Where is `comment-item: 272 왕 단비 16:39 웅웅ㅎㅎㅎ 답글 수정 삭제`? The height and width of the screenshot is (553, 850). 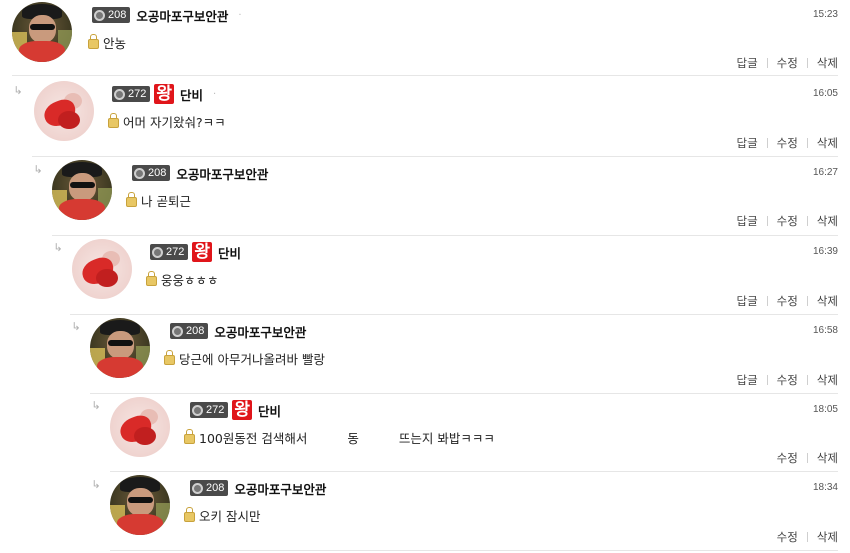
comment-item: 272 왕 단비 16:39 웅웅ㅎㅎㅎ 답글 수정 삭제 is located at coordinates (454, 276).